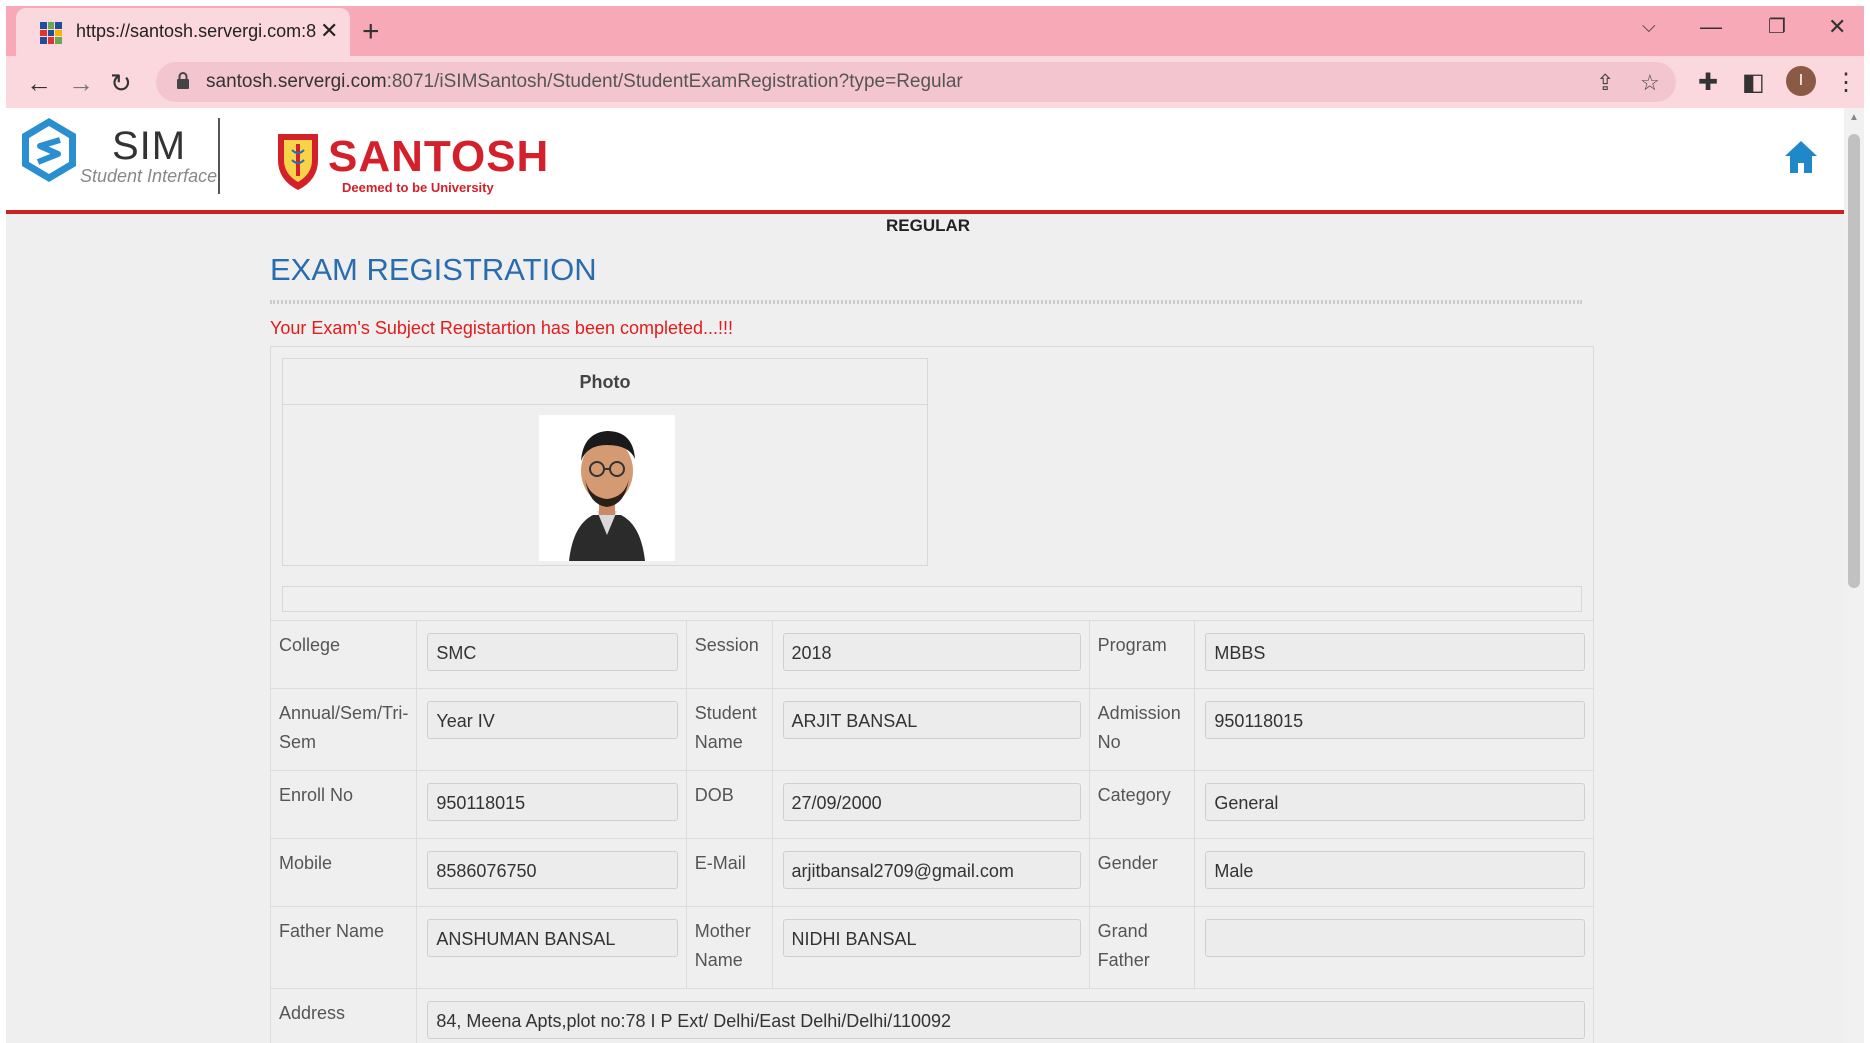 The width and height of the screenshot is (1870, 1043). I want to click on sim-subtitle: Student Interface, so click(149, 176).